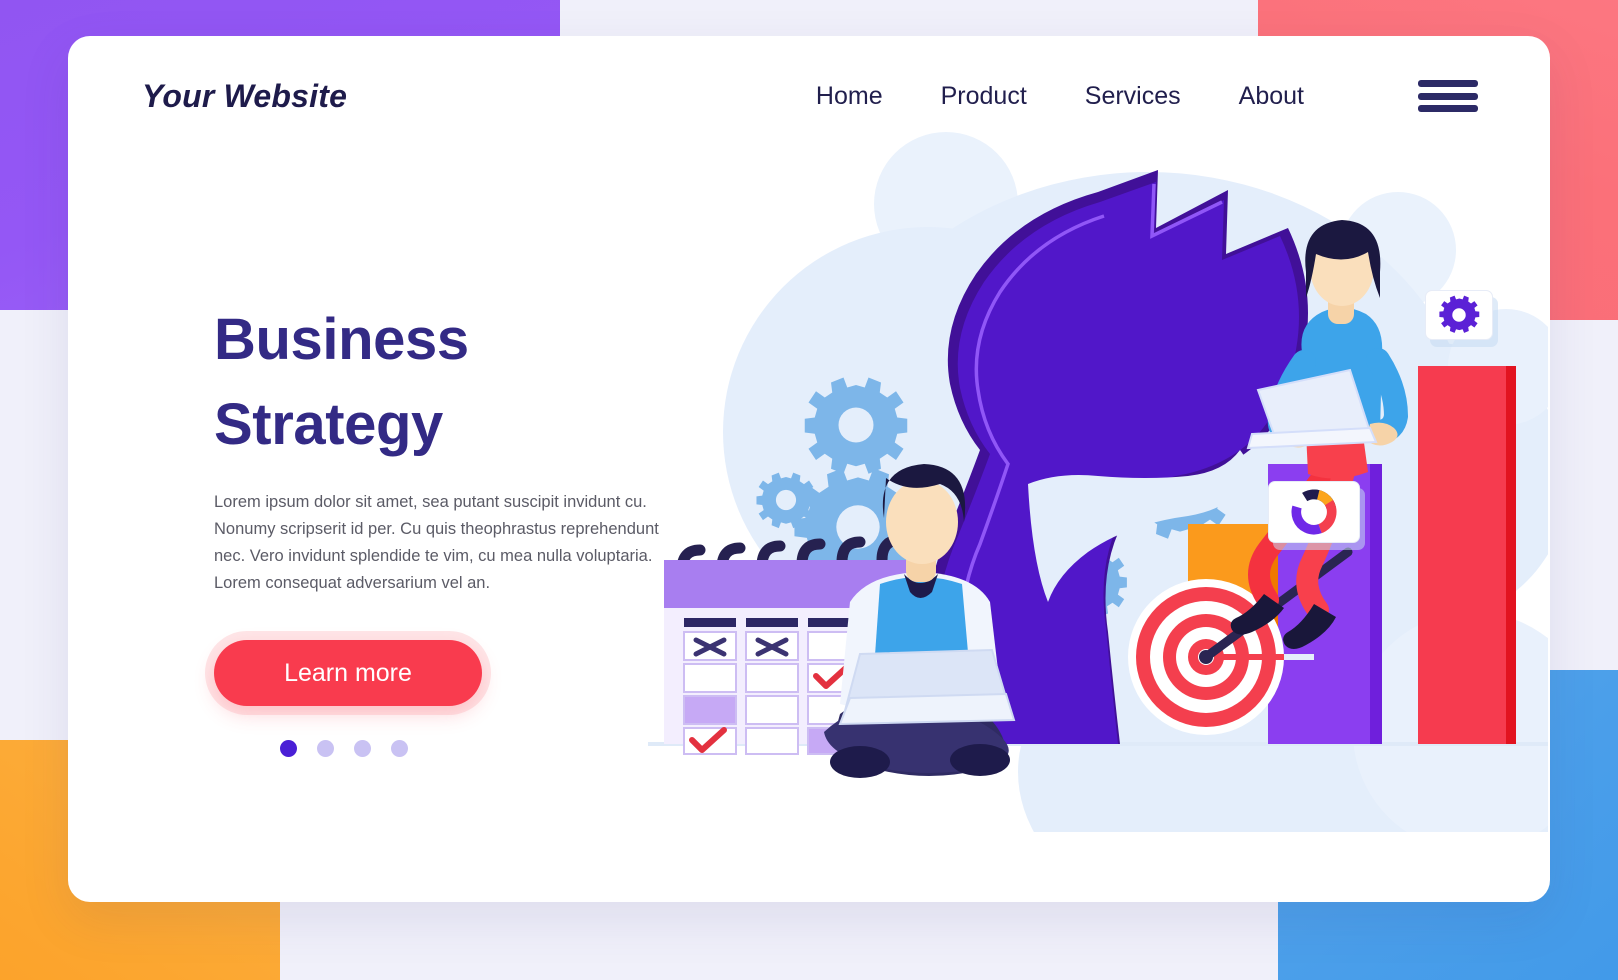 The height and width of the screenshot is (980, 1618). Describe the element at coordinates (348, 673) in the screenshot. I see `learn-more-button: Learn more` at that location.